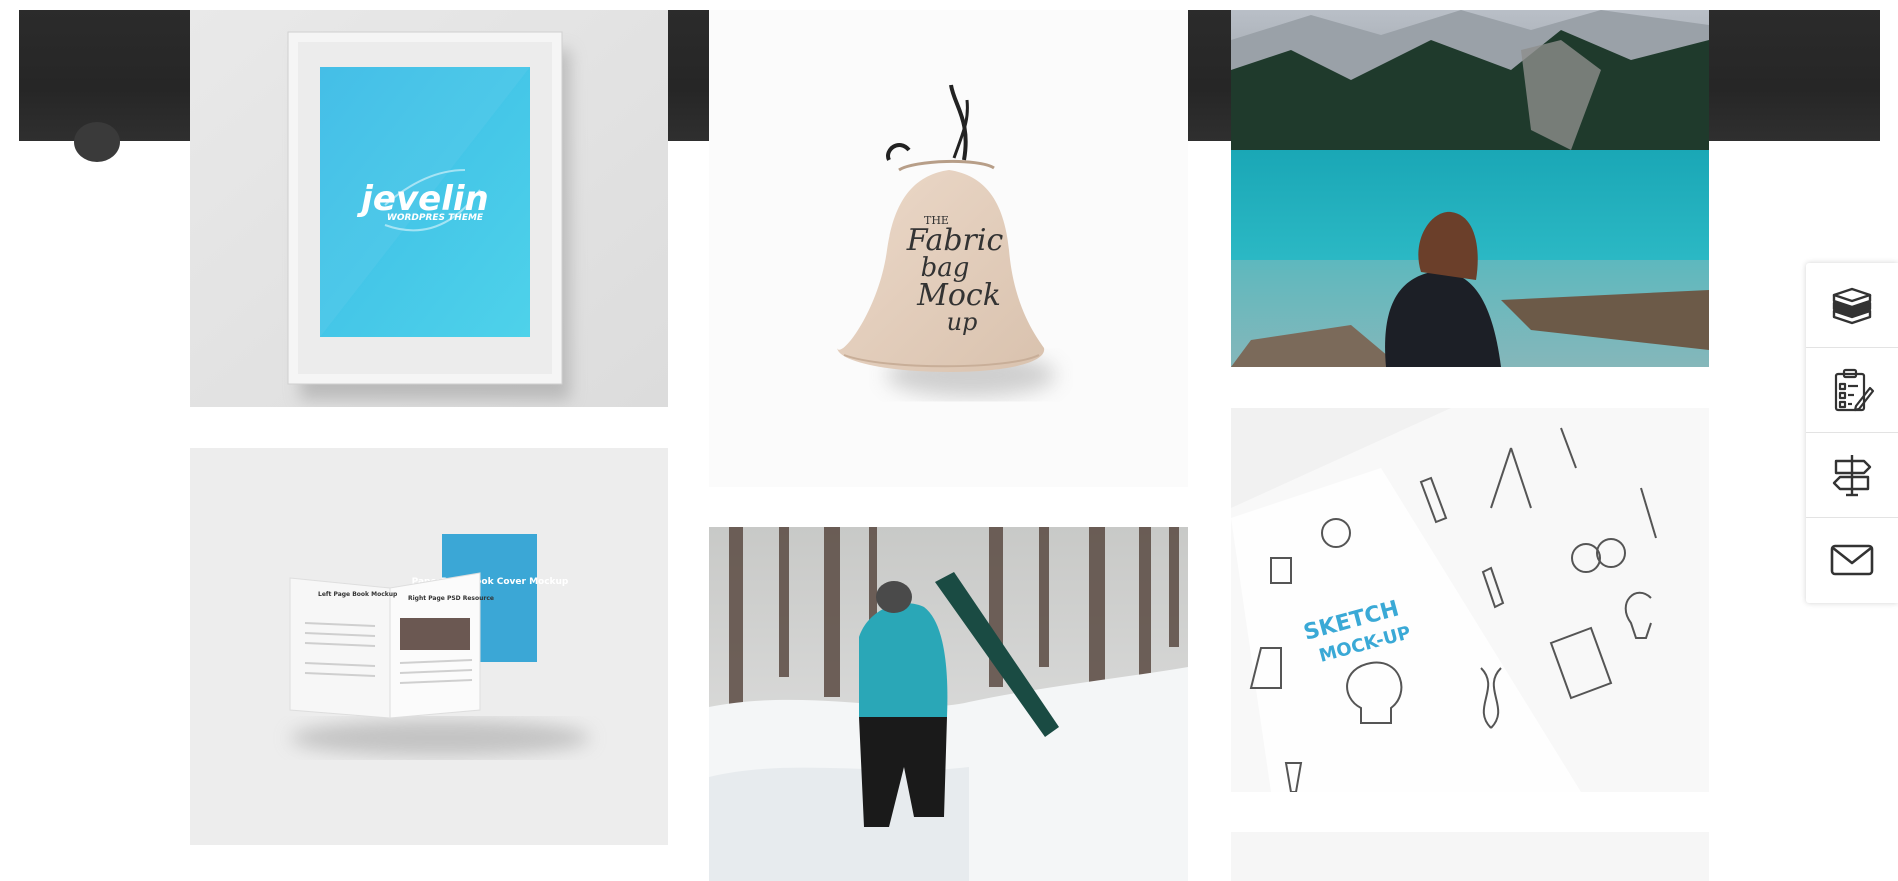 This screenshot has width=1898, height=881. I want to click on frame-mockup-image: jevelin WORDPRES THEME, so click(429, 208).